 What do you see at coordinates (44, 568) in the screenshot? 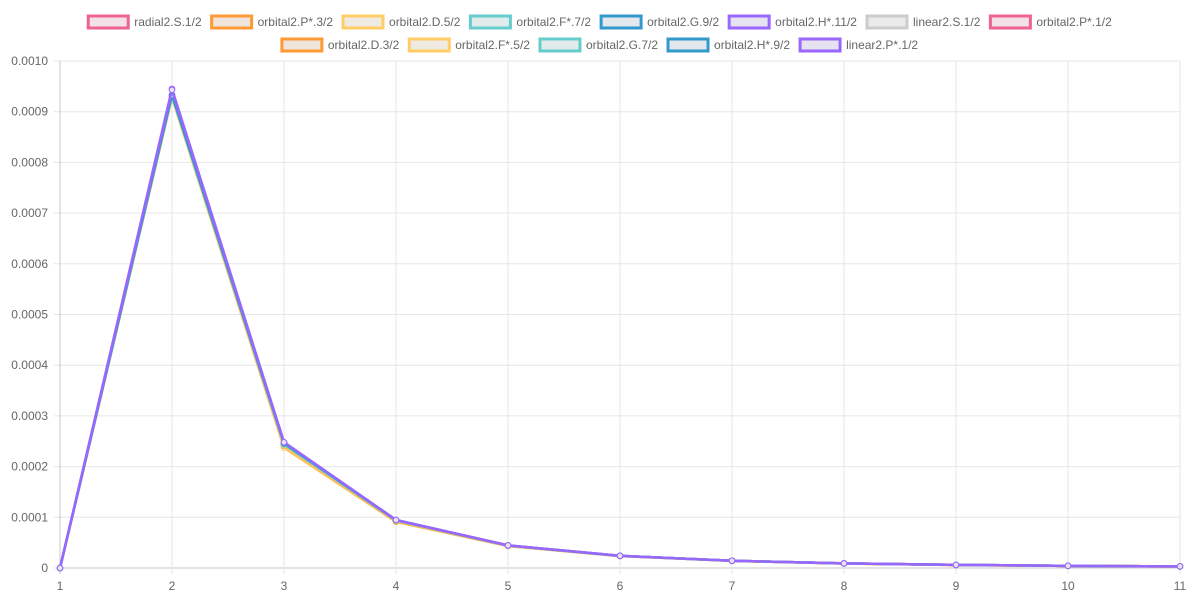
I see `y-tick-label: 0` at bounding box center [44, 568].